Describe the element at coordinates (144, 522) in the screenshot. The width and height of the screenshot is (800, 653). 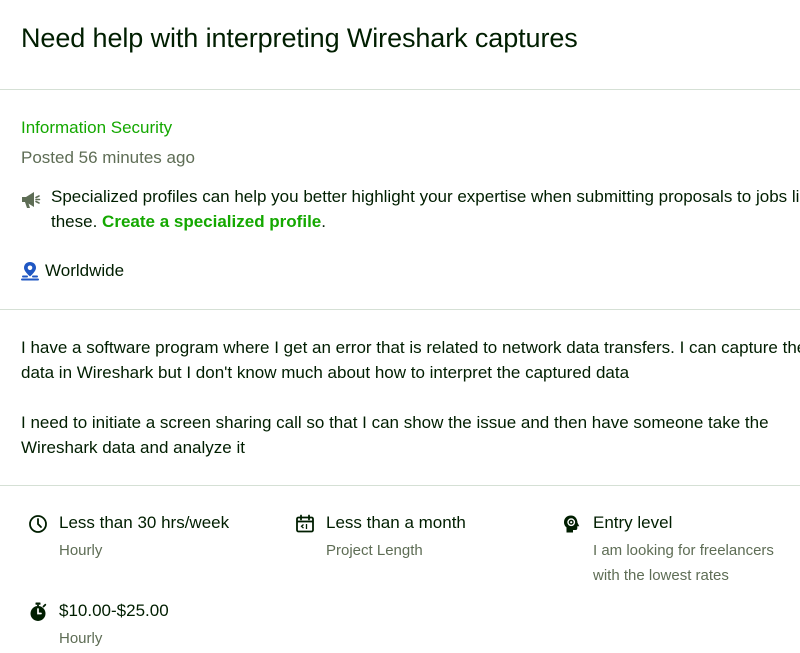
I see `feature-title: Less than 30 hrs/week` at that location.